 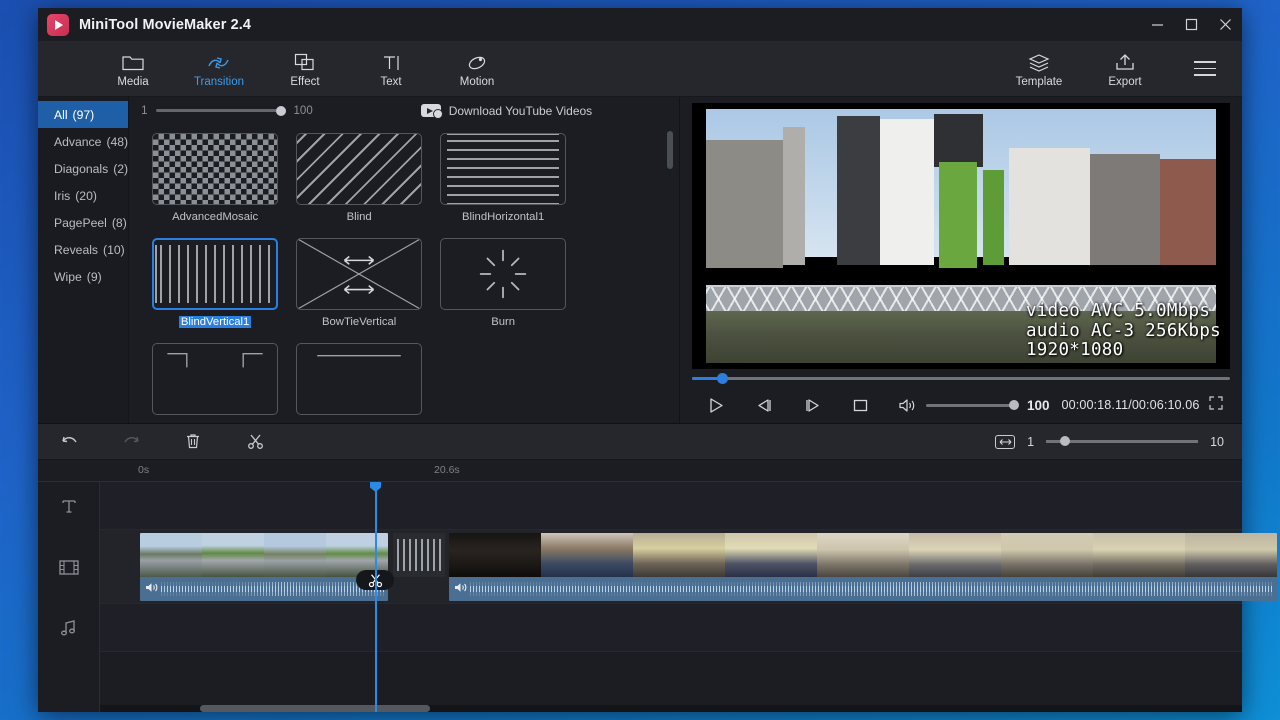 I want to click on transition-item-blindhorizontal1: BlindHorizontal1, so click(x=503, y=178).